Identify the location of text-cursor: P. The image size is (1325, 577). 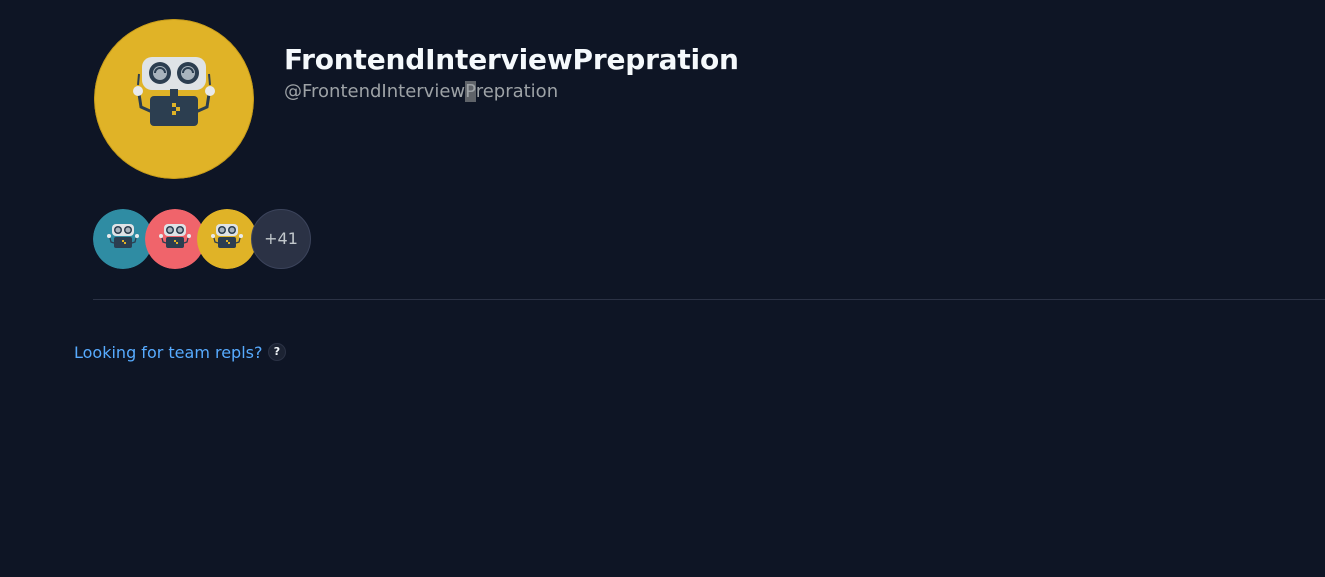
(470, 91).